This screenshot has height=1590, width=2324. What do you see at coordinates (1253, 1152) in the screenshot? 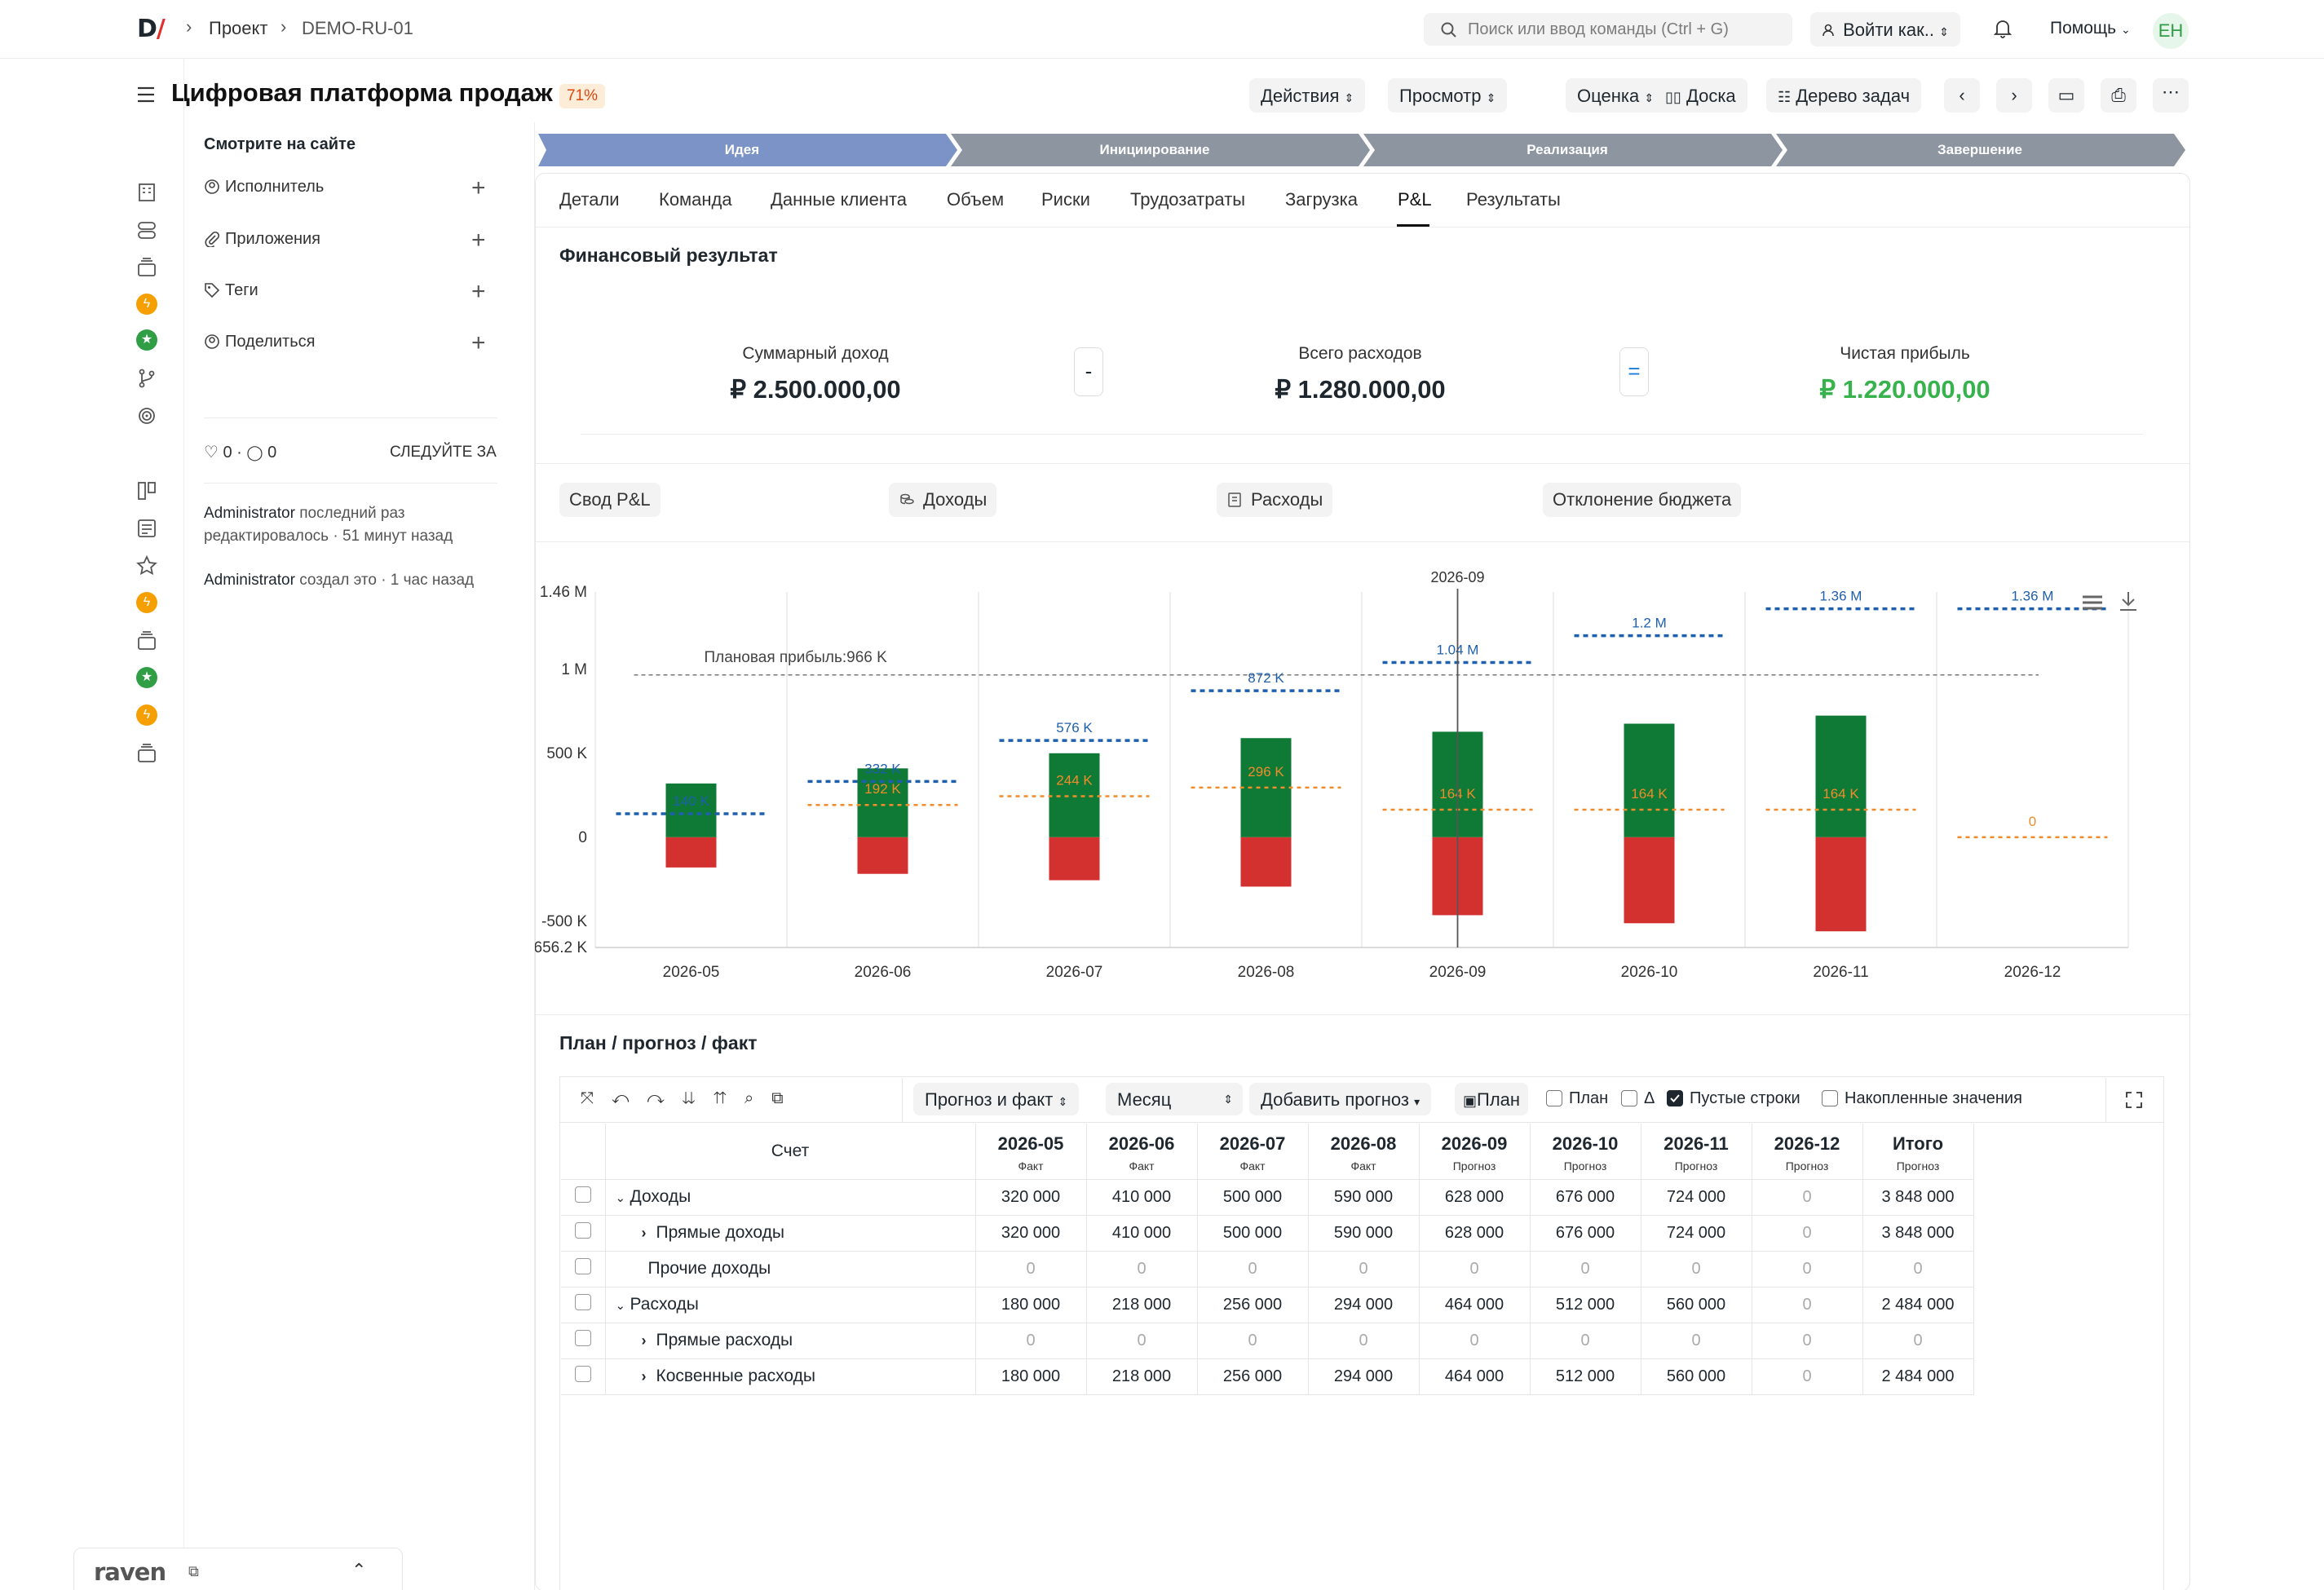
I see `column-header: 2026-07 Факт` at bounding box center [1253, 1152].